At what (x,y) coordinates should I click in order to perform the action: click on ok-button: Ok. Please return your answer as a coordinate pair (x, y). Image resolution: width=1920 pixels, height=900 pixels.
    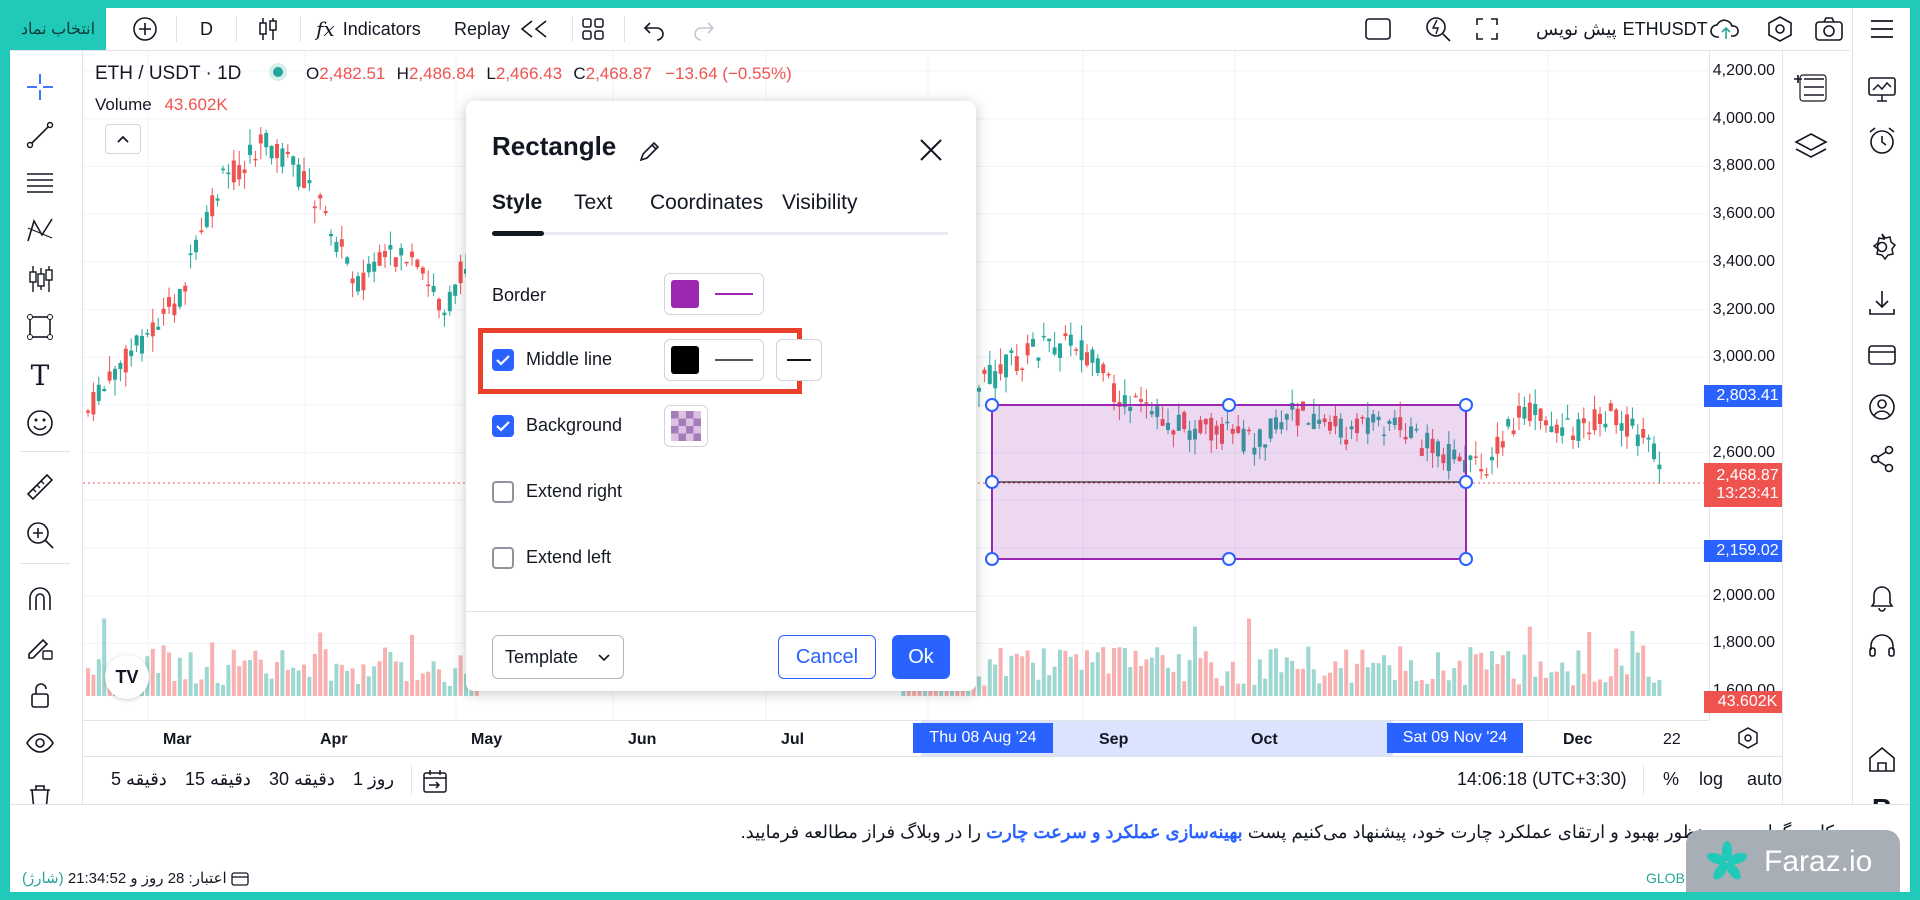
    Looking at the image, I should click on (921, 657).